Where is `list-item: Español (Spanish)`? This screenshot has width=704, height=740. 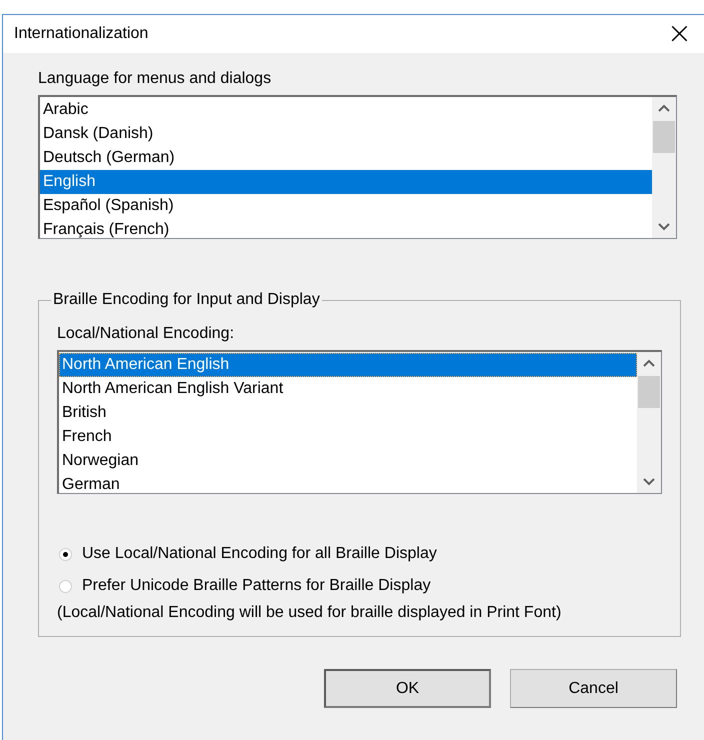 list-item: Español (Spanish) is located at coordinates (346, 206).